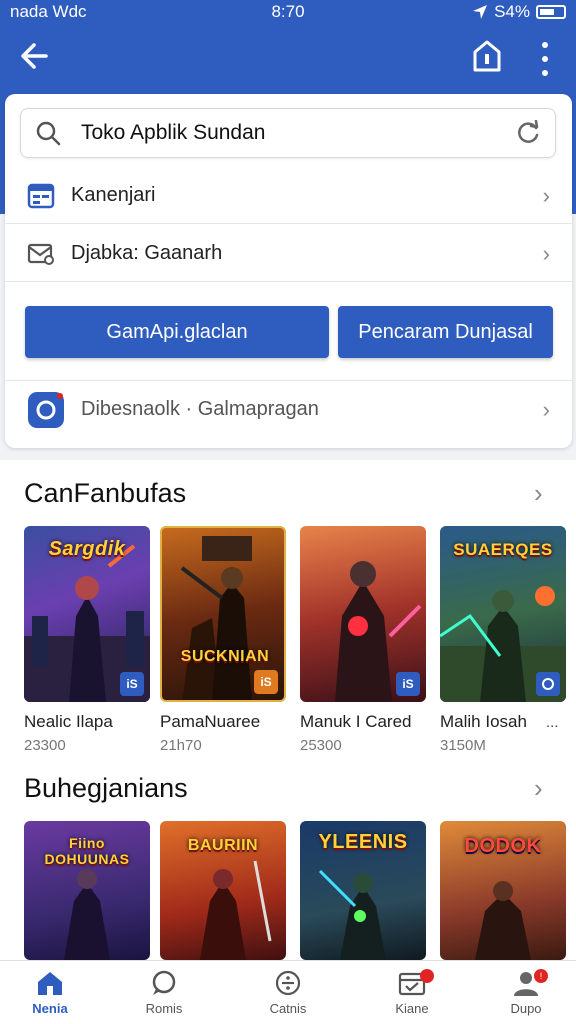 The height and width of the screenshot is (1024, 576). I want to click on more-options-button, so click(545, 59).